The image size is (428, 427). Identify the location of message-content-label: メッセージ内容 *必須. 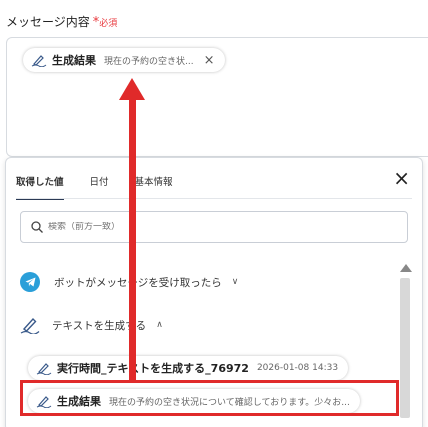
(61, 21).